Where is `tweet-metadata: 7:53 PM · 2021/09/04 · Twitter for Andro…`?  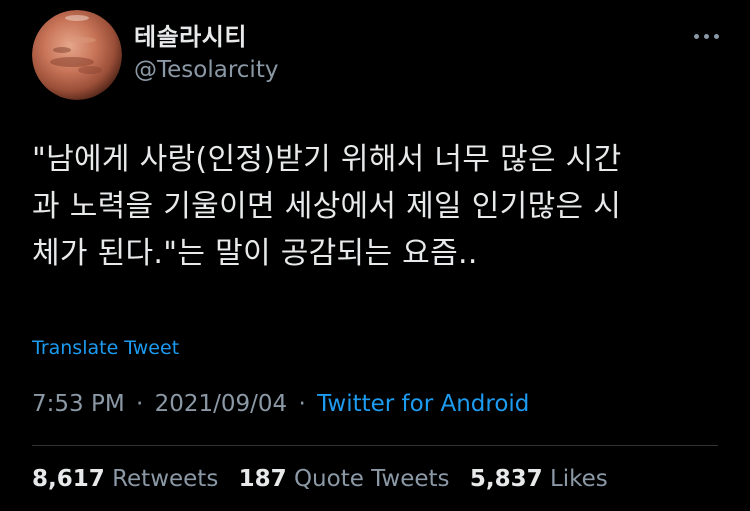 tweet-metadata: 7:53 PM · 2021/09/04 · Twitter for Andro… is located at coordinates (280, 404).